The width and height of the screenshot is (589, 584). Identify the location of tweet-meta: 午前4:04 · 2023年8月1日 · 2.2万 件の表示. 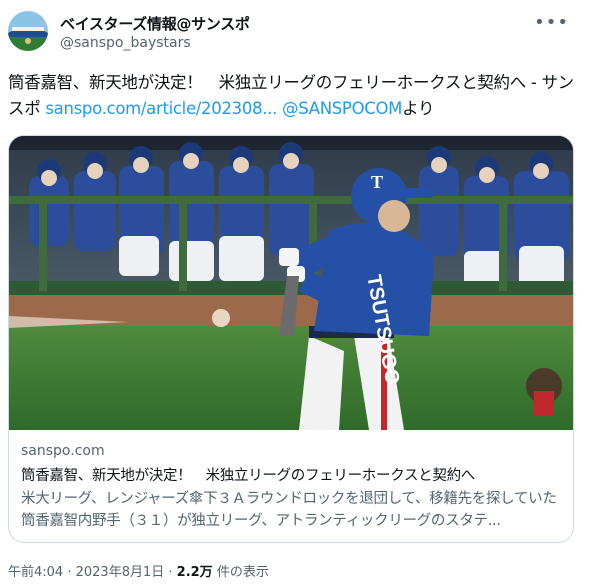
(138, 570).